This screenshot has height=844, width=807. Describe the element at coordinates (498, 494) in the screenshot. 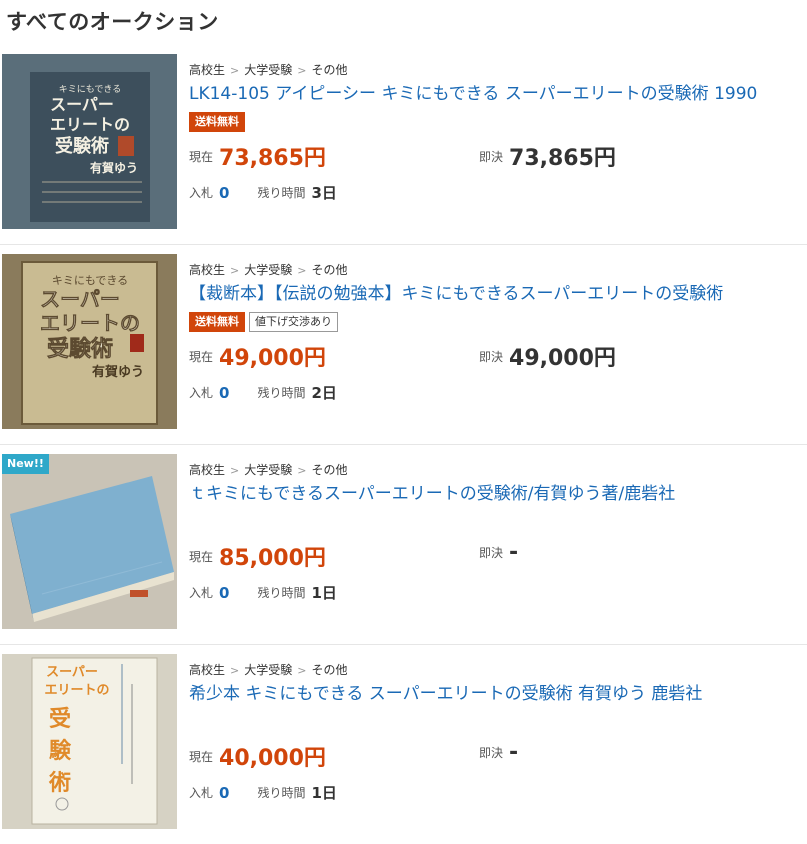

I see `item-title-link: ｔキミにもできるスーパーエリートの受験術/有賀ゆう著/鹿砦社` at that location.